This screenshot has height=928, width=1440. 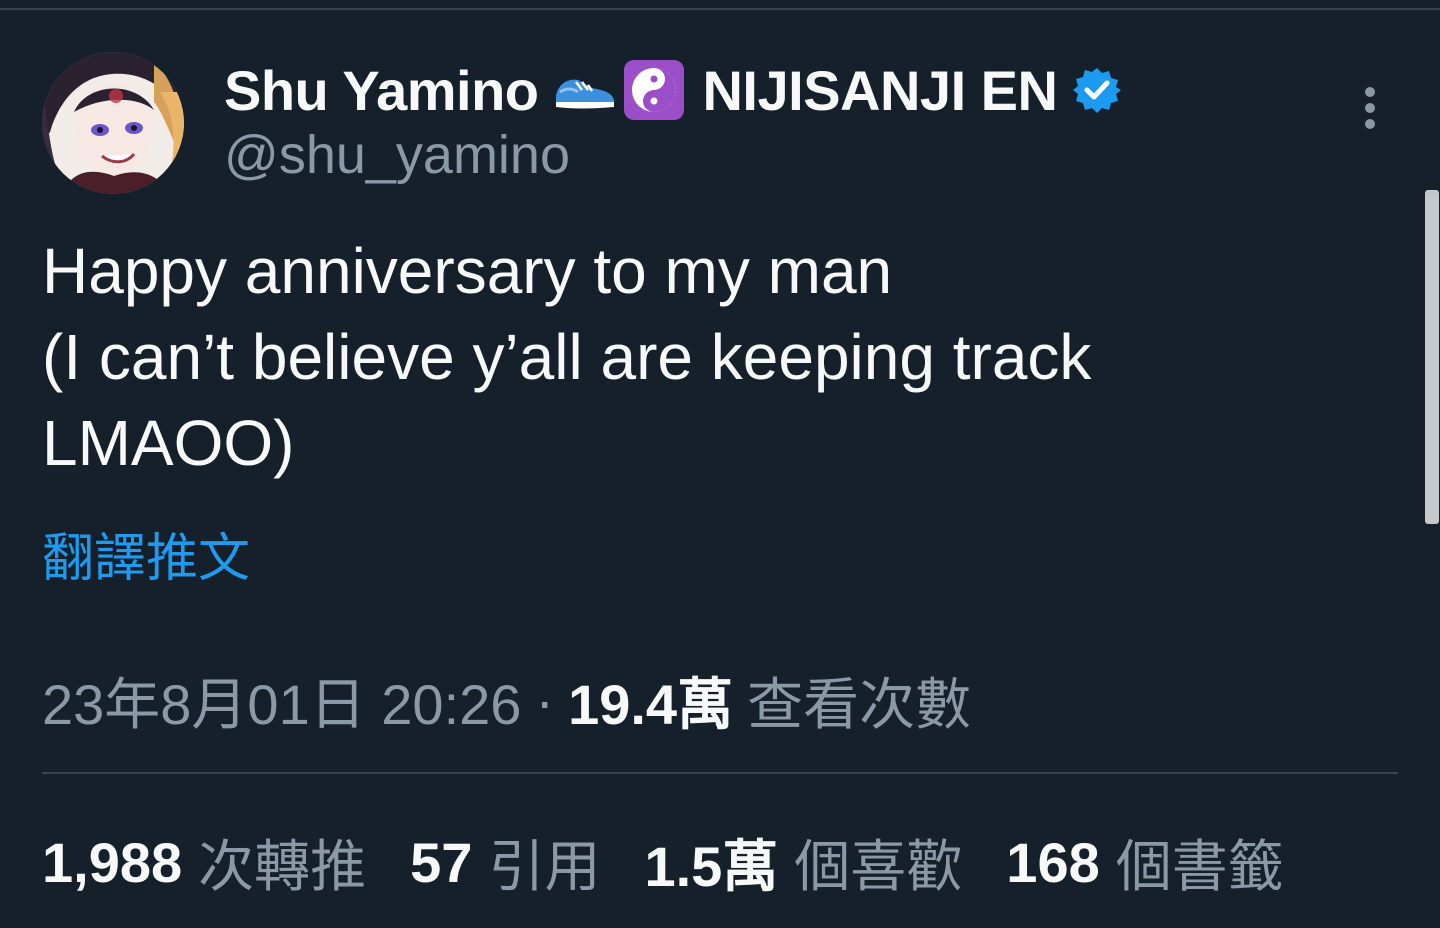 What do you see at coordinates (1199, 866) in the screenshot?
I see `bookmarks-label: 個書籤` at bounding box center [1199, 866].